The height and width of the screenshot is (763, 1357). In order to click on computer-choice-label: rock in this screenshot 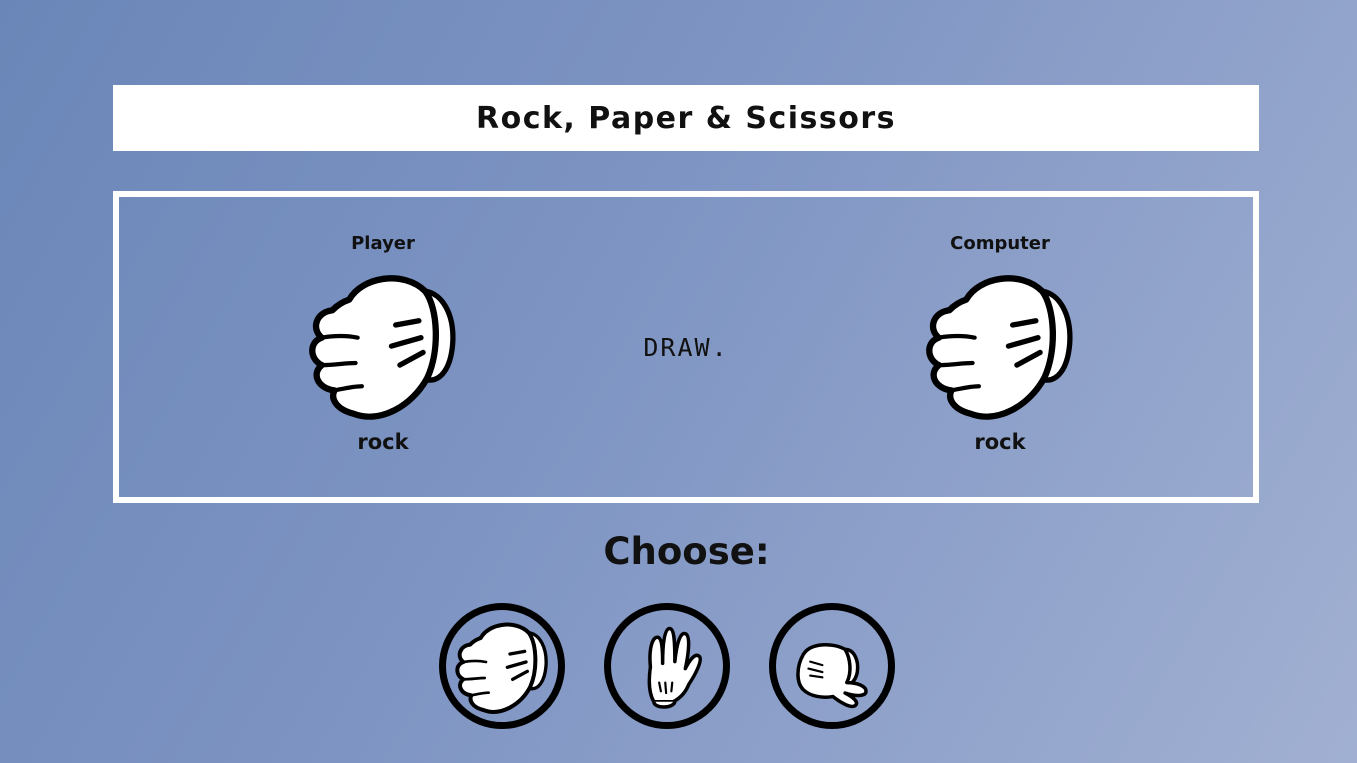, I will do `click(1000, 442)`.